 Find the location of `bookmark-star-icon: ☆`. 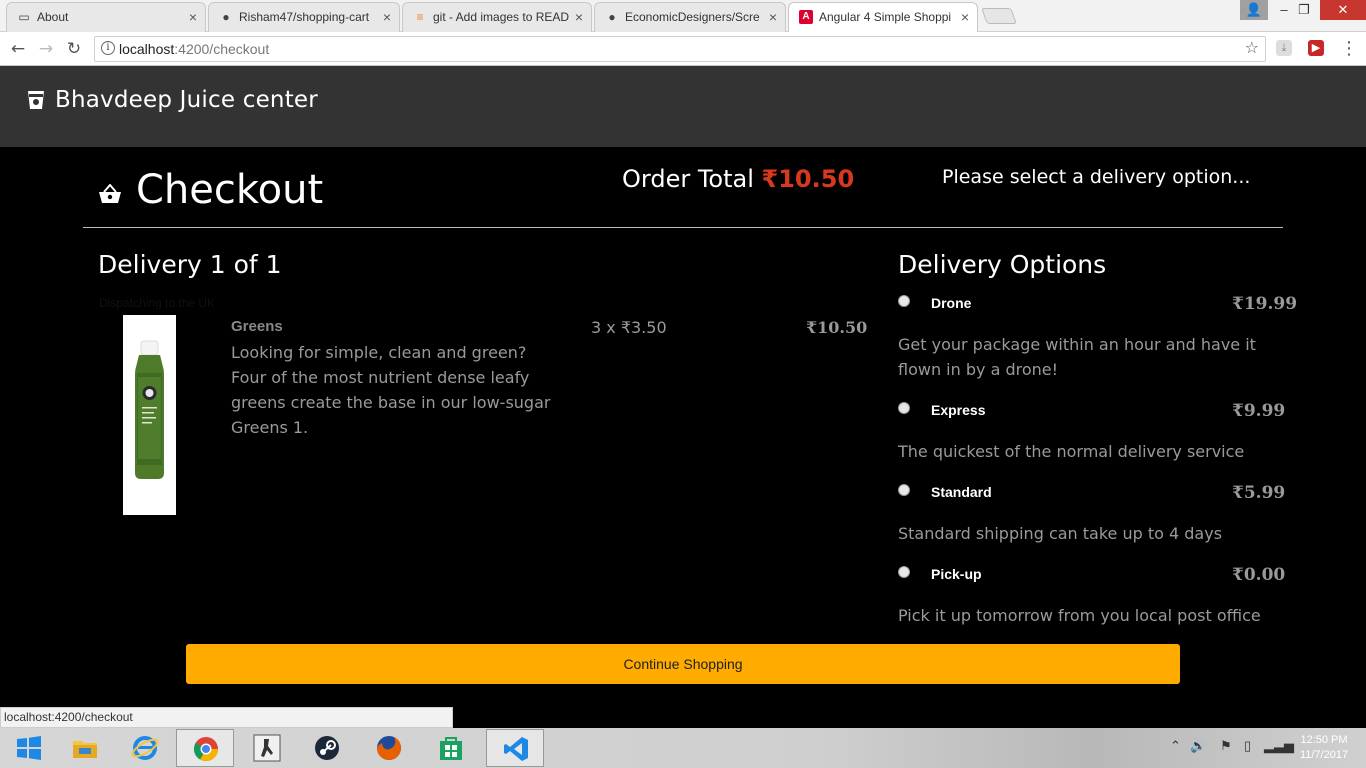

bookmark-star-icon: ☆ is located at coordinates (1252, 47).